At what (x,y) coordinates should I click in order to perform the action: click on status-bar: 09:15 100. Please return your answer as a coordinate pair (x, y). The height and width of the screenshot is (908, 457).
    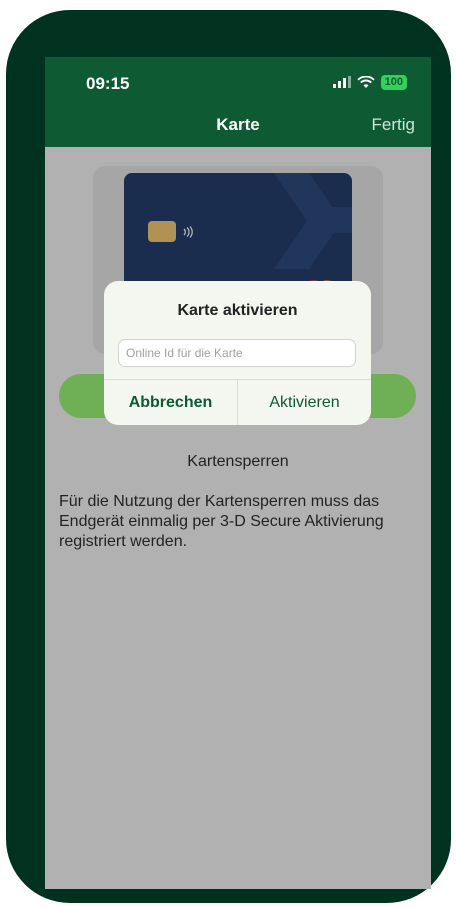
    Looking at the image, I should click on (238, 79).